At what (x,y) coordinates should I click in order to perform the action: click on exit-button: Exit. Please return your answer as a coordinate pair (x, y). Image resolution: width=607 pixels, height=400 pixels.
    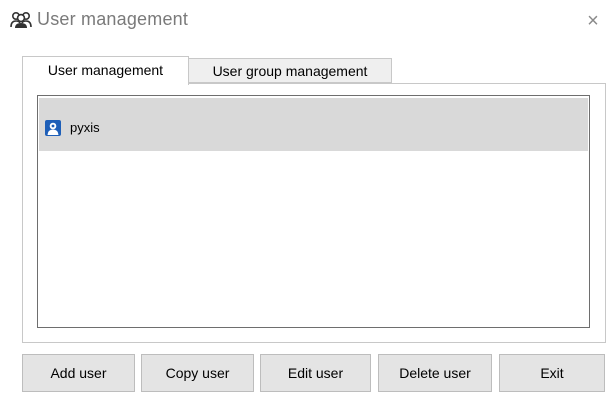
    Looking at the image, I should click on (552, 373).